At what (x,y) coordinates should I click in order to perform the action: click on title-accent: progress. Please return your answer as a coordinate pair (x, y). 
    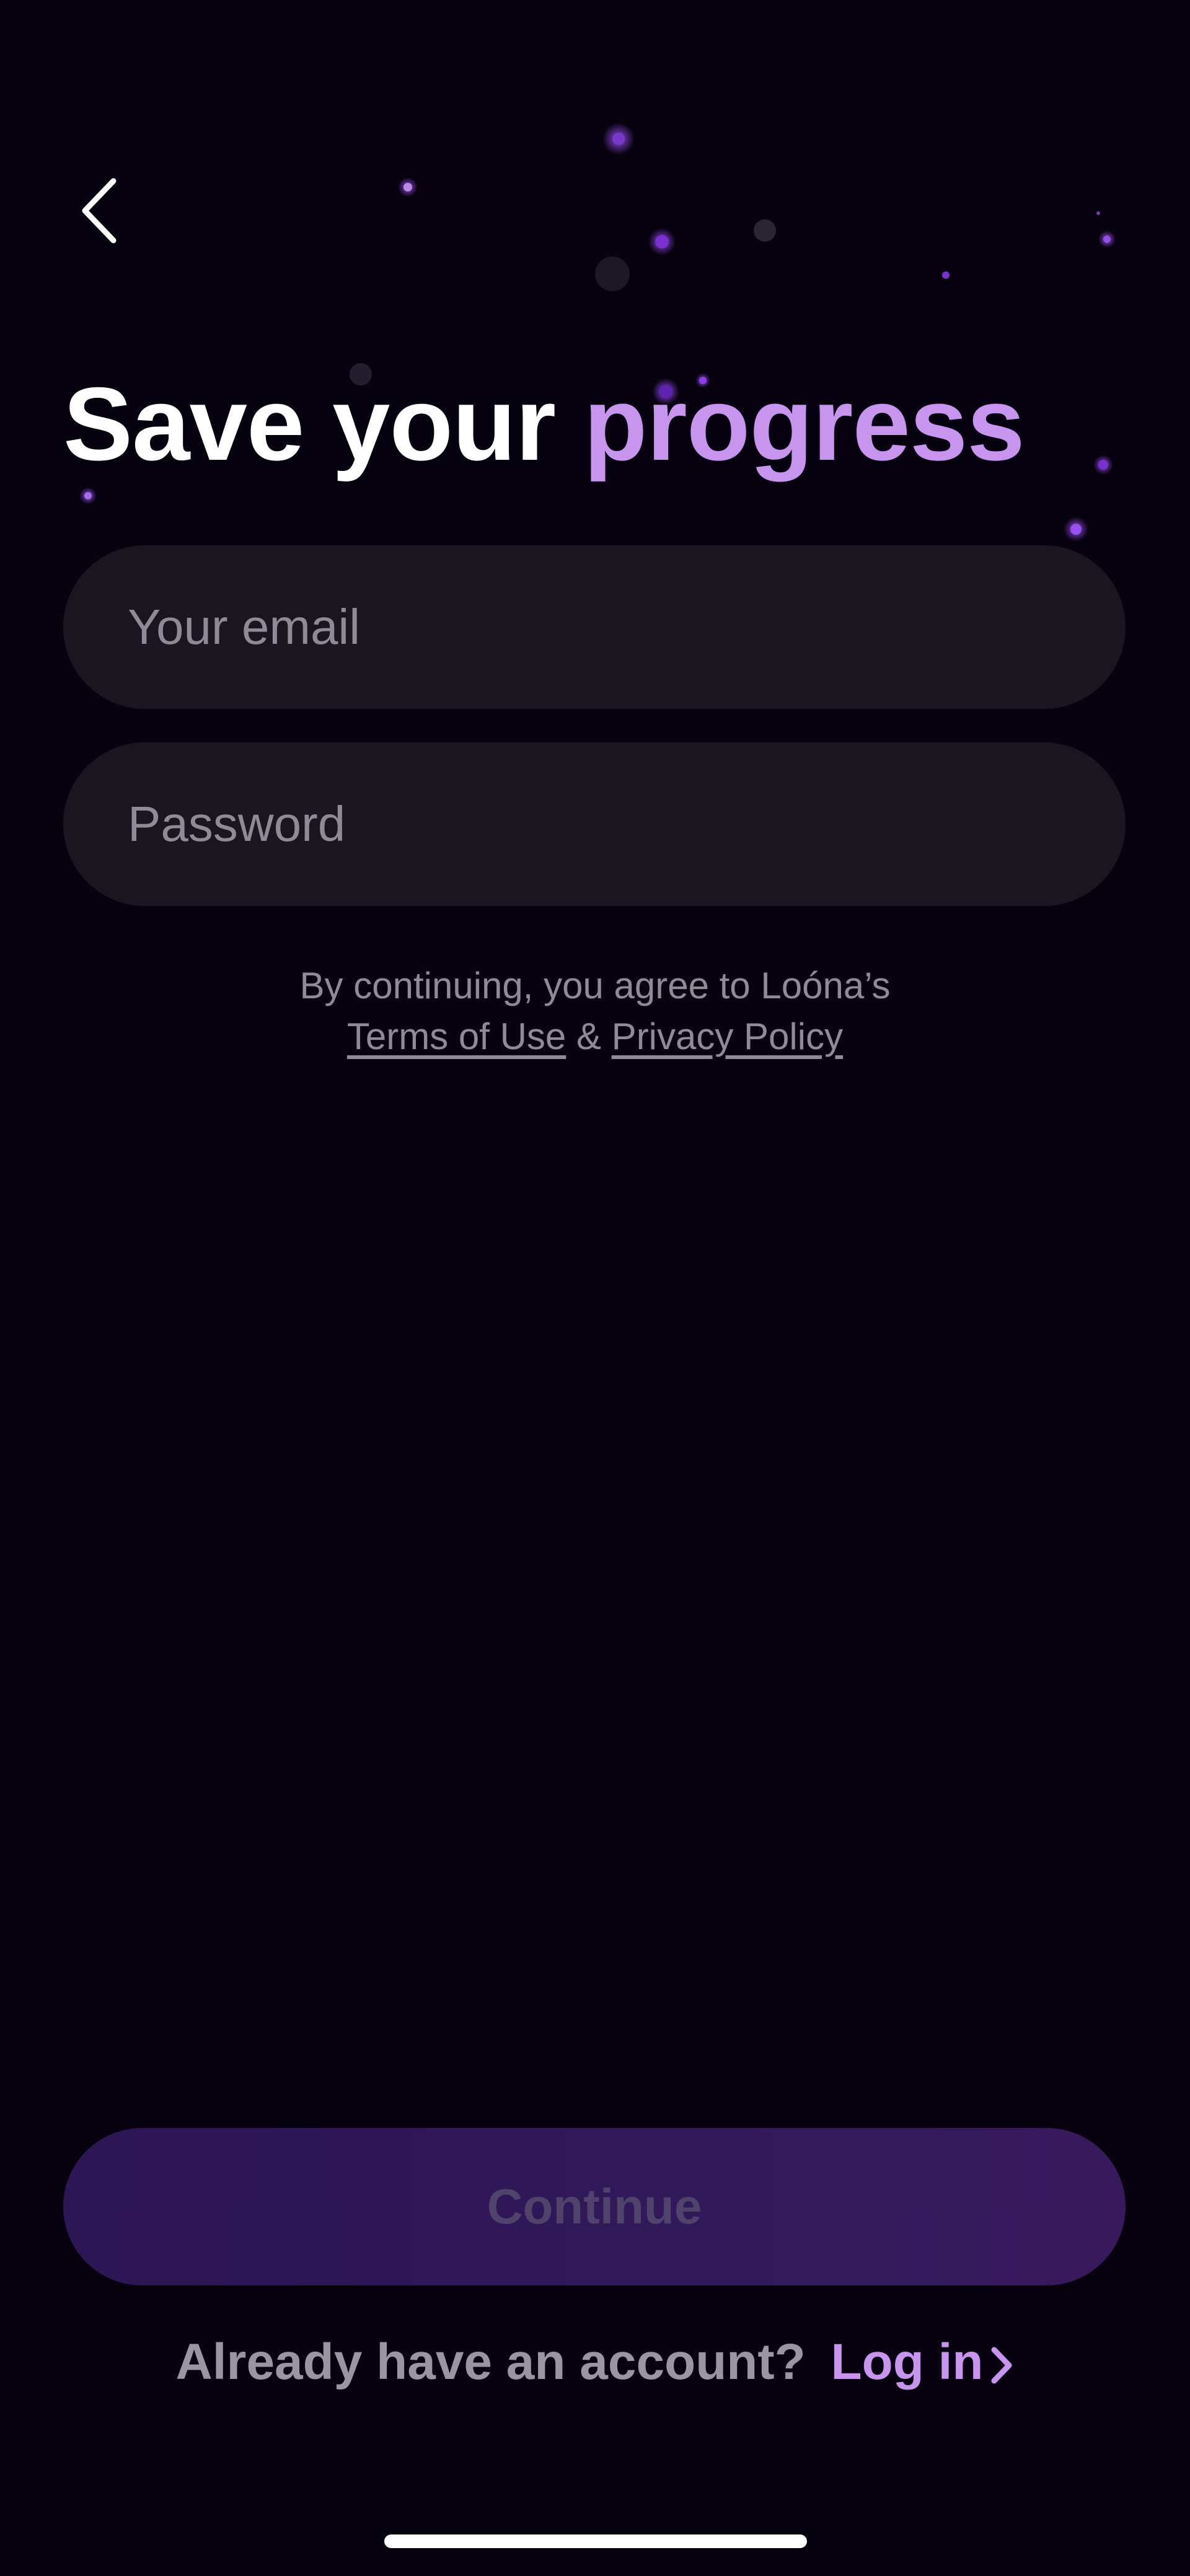
    Looking at the image, I should click on (804, 424).